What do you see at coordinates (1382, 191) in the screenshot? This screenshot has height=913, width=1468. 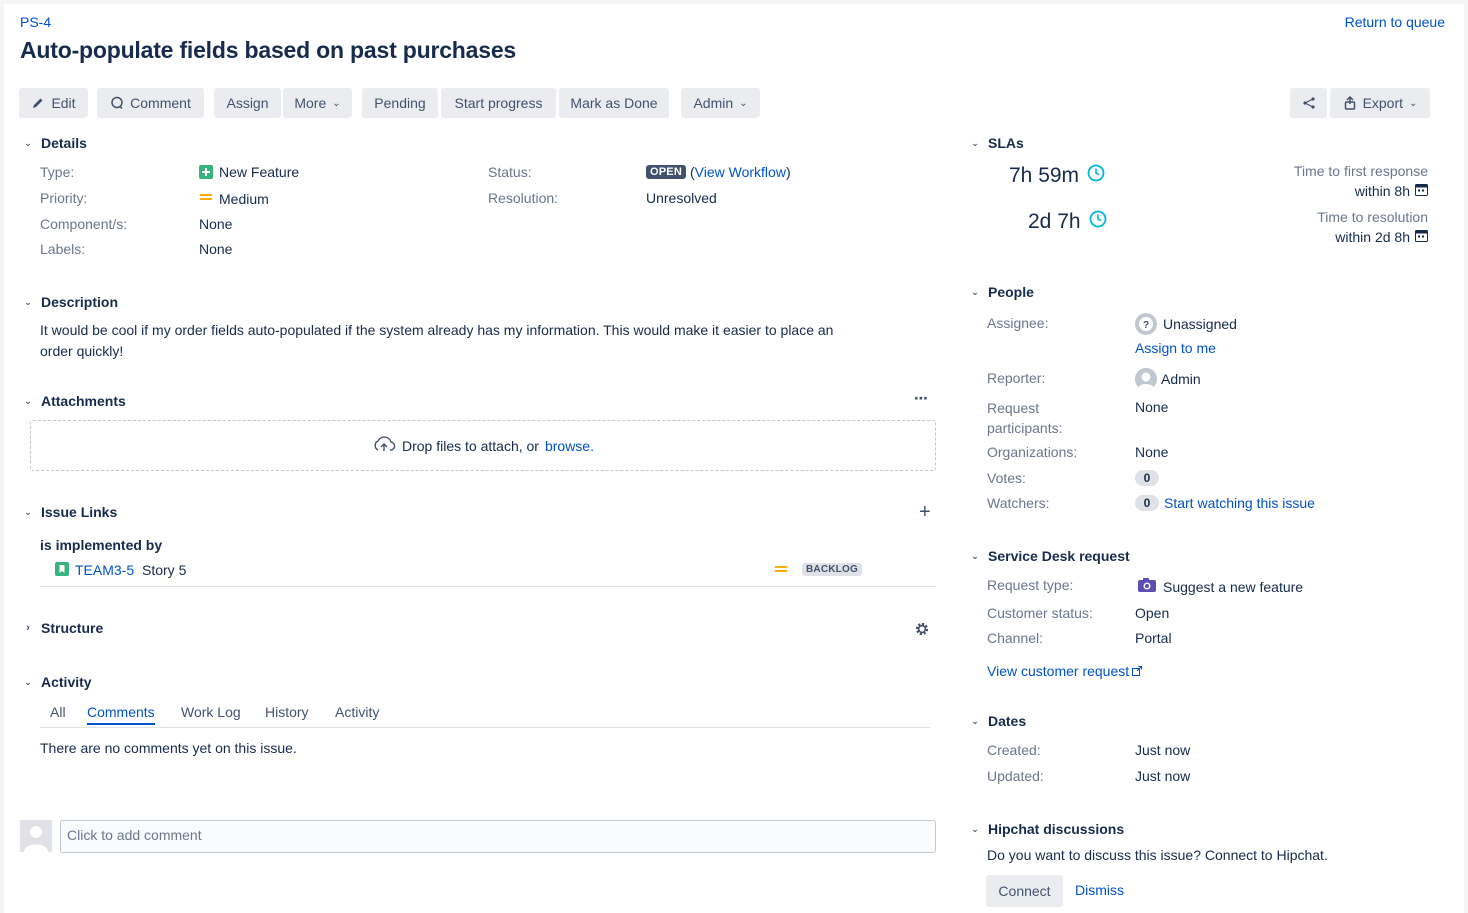 I see `sla-goal-text: within 8h` at bounding box center [1382, 191].